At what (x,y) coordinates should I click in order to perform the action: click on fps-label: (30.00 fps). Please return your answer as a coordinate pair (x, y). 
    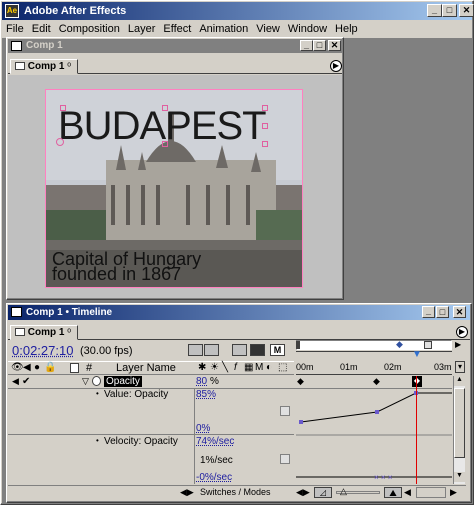
    Looking at the image, I should click on (106, 351).